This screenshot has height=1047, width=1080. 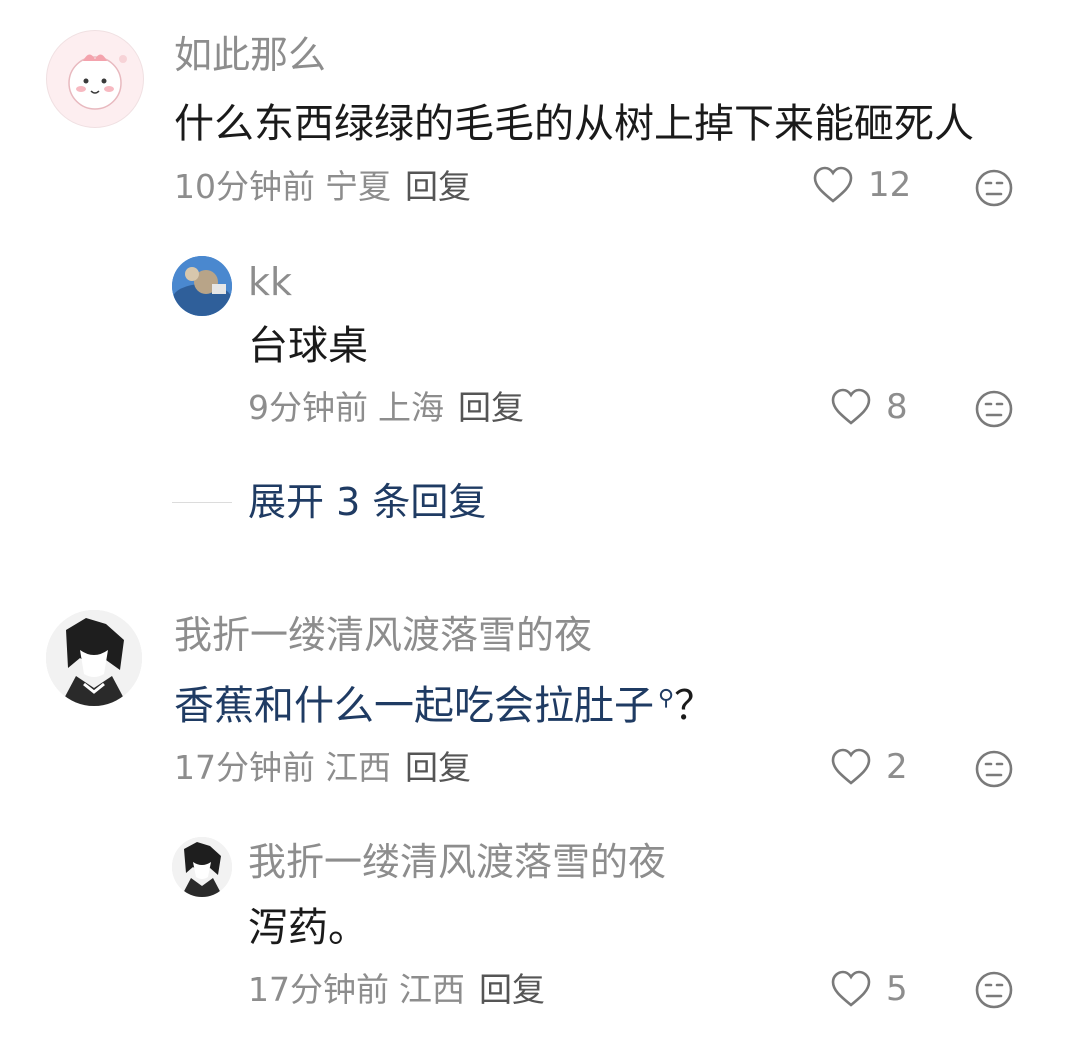 What do you see at coordinates (308, 407) in the screenshot?
I see `reply-time: 9分钟前` at bounding box center [308, 407].